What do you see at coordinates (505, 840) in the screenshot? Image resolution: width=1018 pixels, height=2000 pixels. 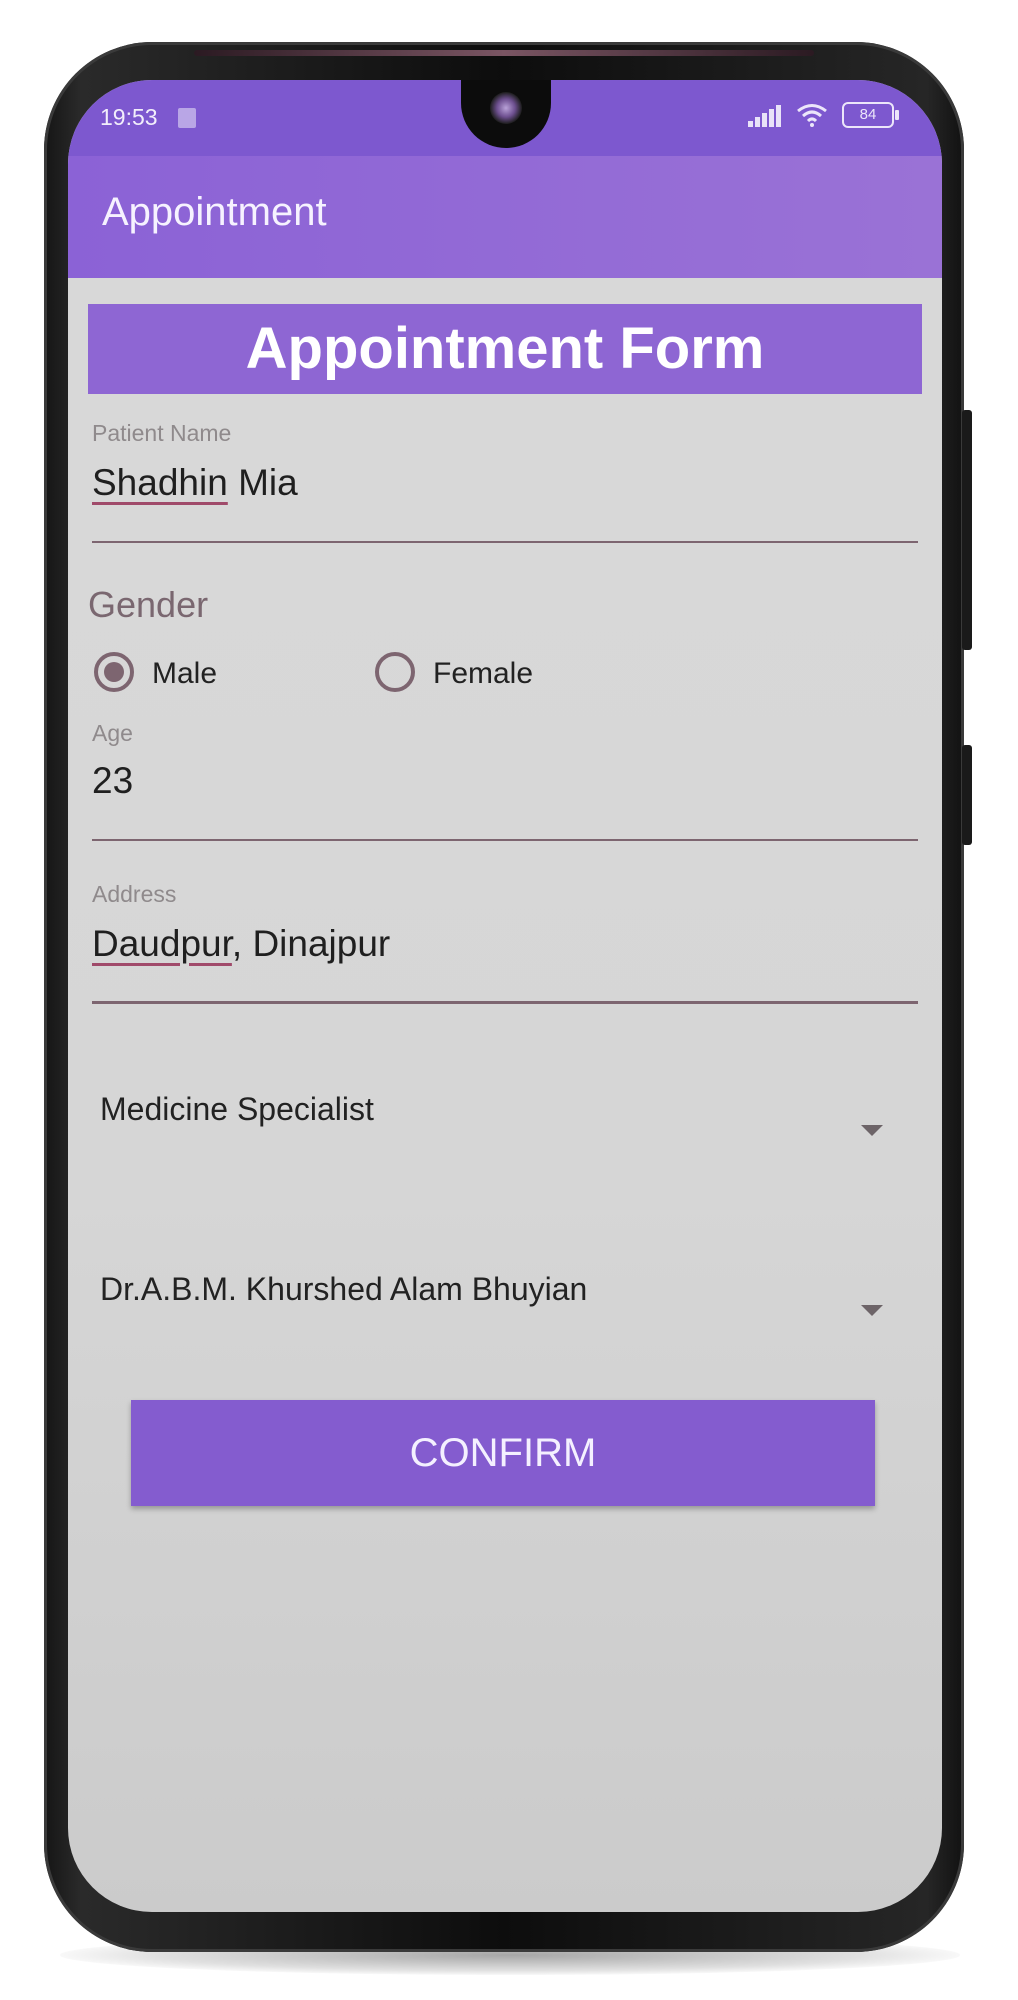 I see `age-underline` at bounding box center [505, 840].